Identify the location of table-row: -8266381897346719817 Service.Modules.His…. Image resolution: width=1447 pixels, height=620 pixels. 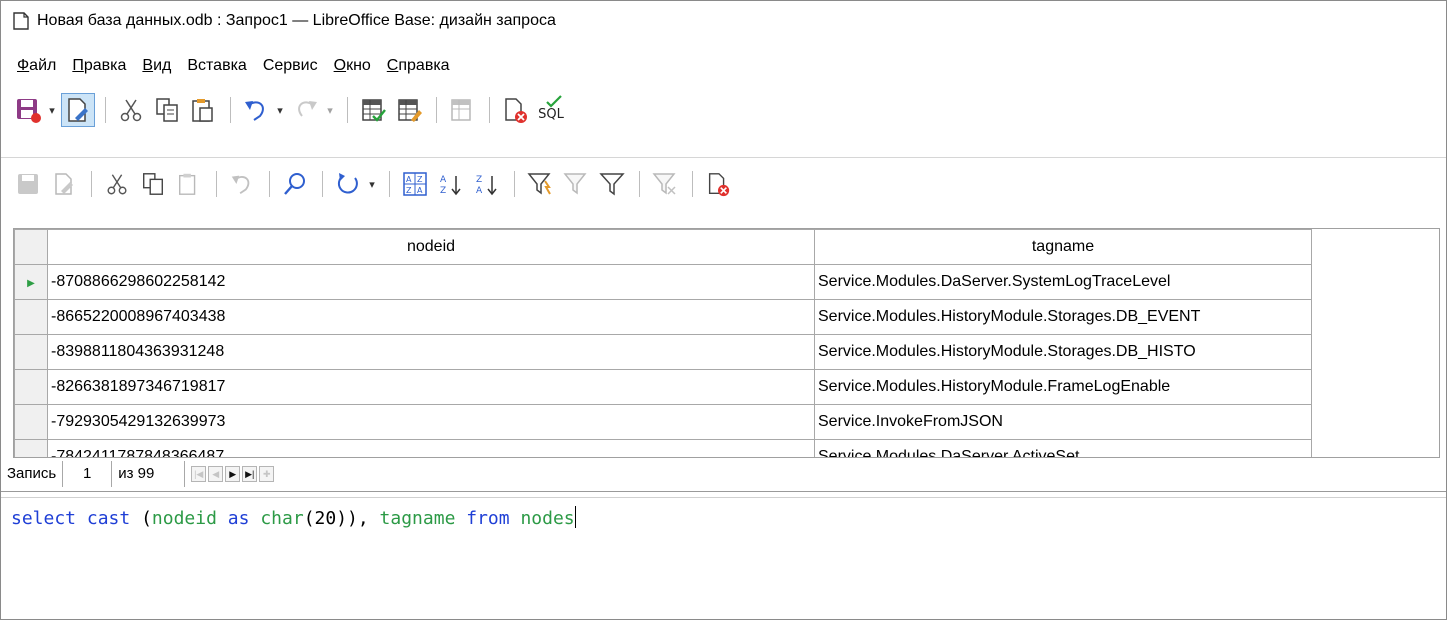
(723, 387).